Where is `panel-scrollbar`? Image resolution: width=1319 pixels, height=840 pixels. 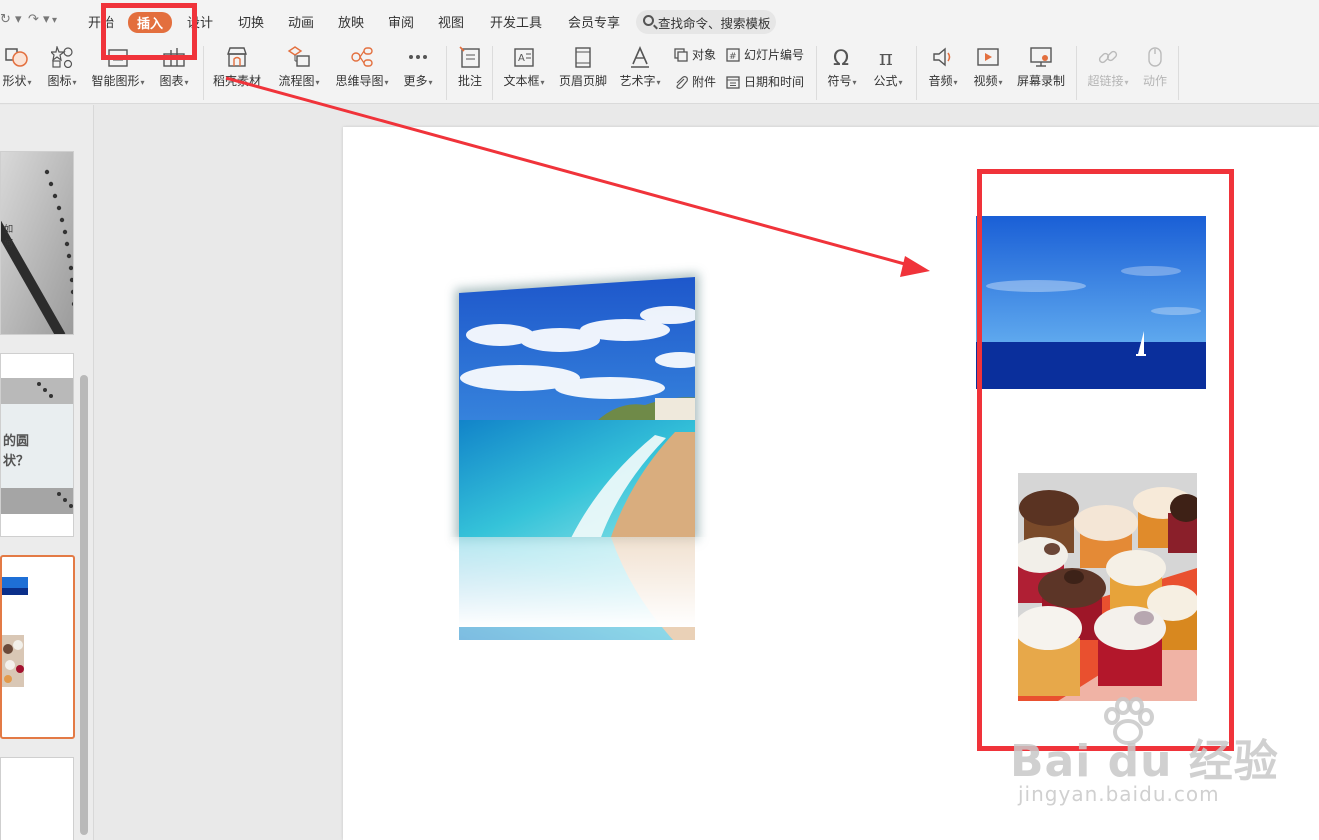
panel-scrollbar is located at coordinates (84, 605).